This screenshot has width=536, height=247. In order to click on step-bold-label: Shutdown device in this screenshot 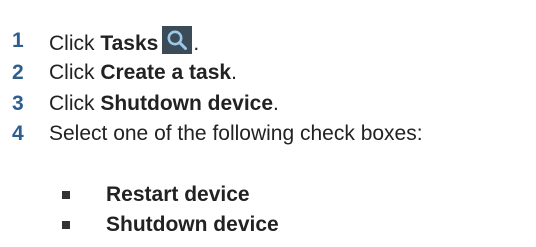, I will do `click(187, 103)`.